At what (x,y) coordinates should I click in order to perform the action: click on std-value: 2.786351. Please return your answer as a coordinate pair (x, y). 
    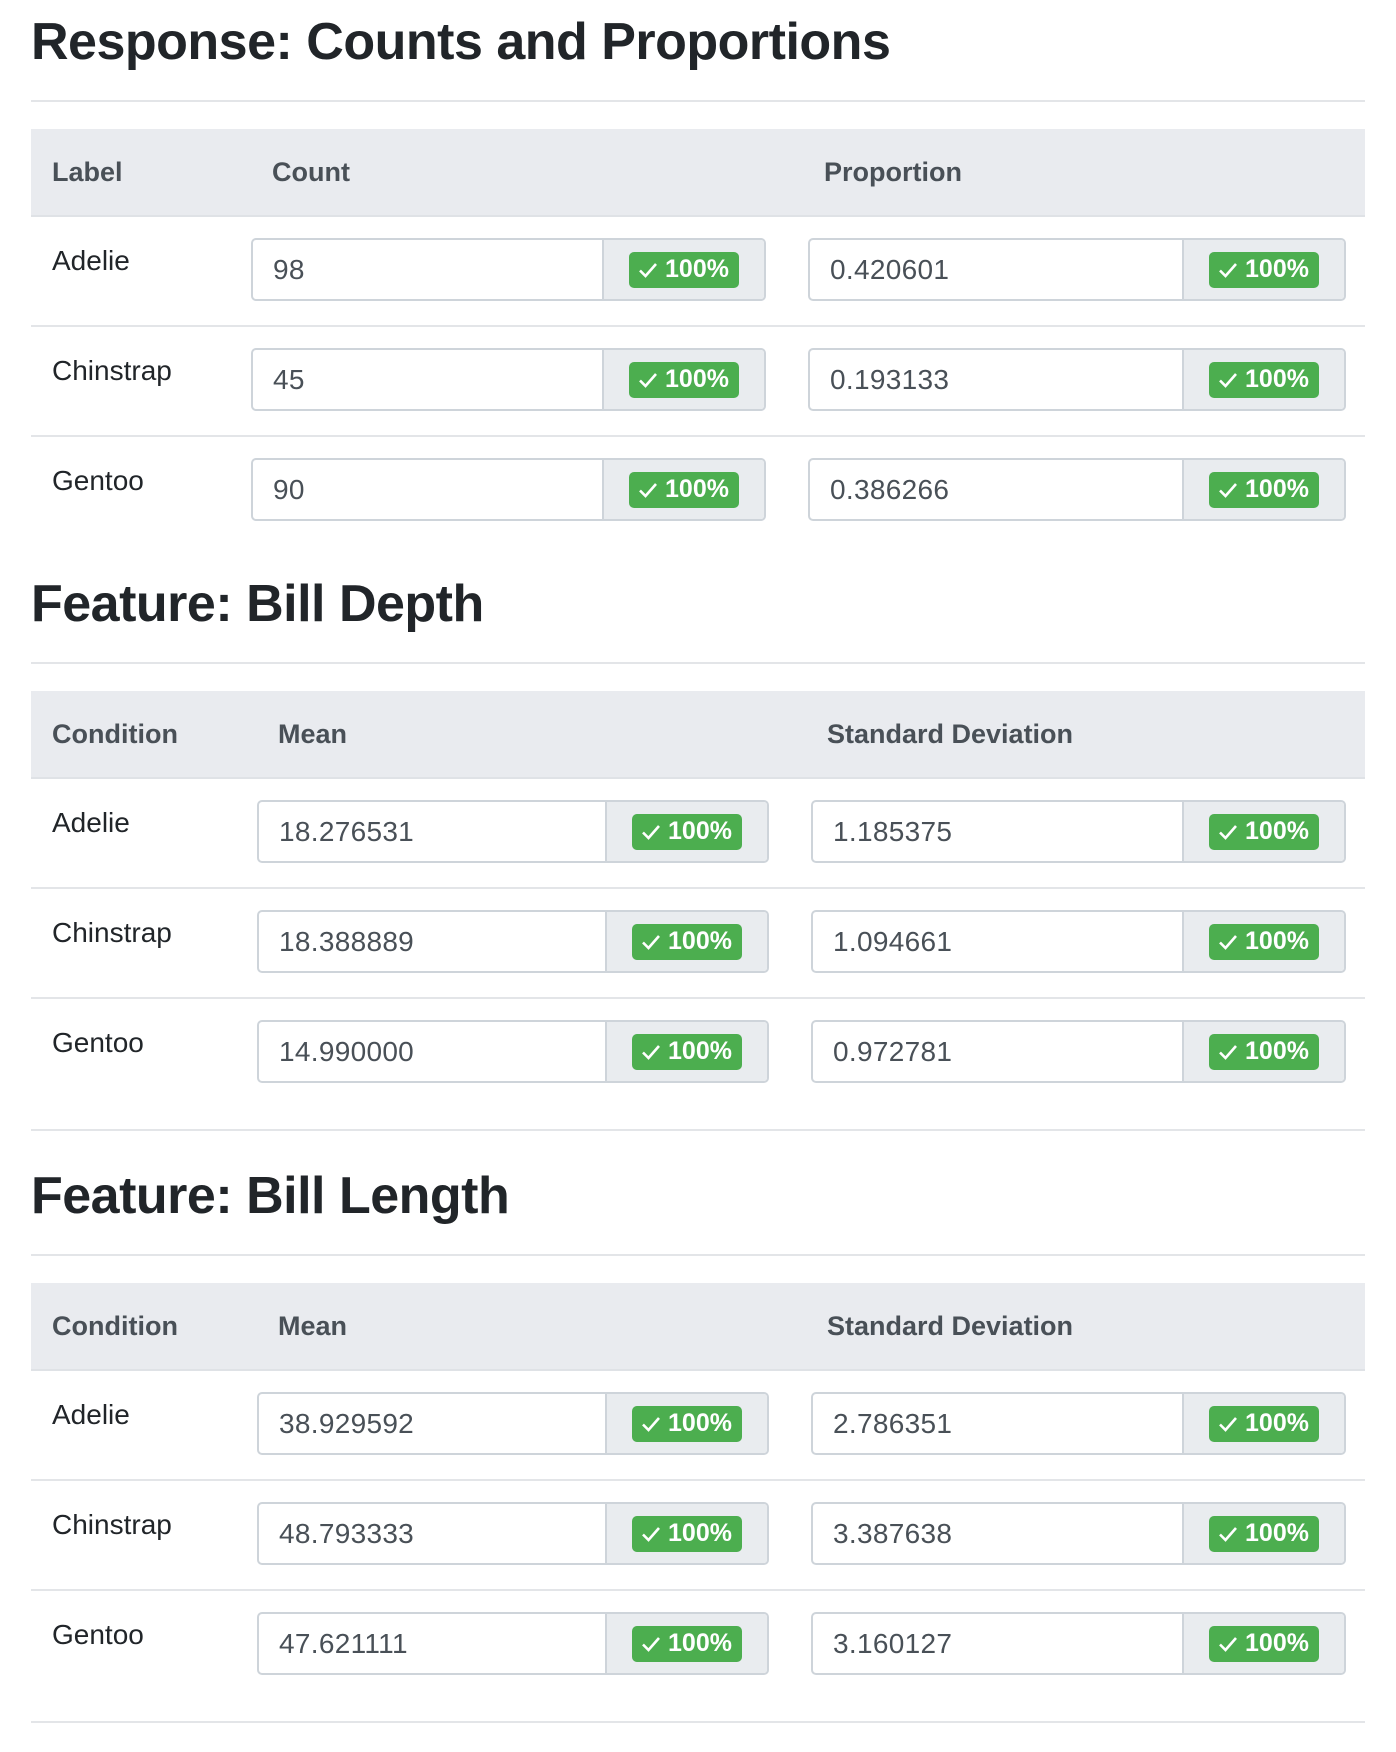
    Looking at the image, I should click on (998, 1423).